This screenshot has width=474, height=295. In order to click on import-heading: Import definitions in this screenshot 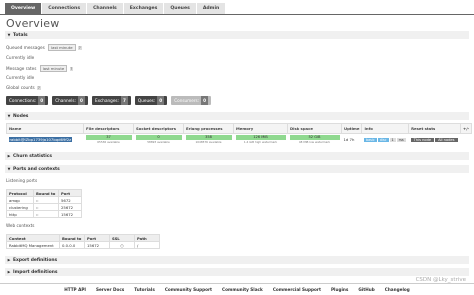, I will do `click(35, 272)`.